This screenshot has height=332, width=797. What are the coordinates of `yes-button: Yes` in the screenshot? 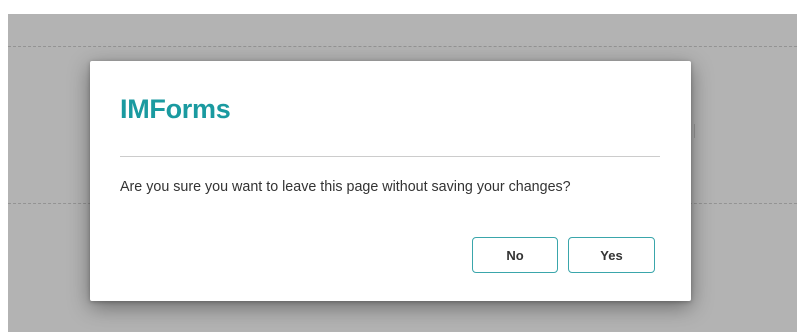 It's located at (611, 255).